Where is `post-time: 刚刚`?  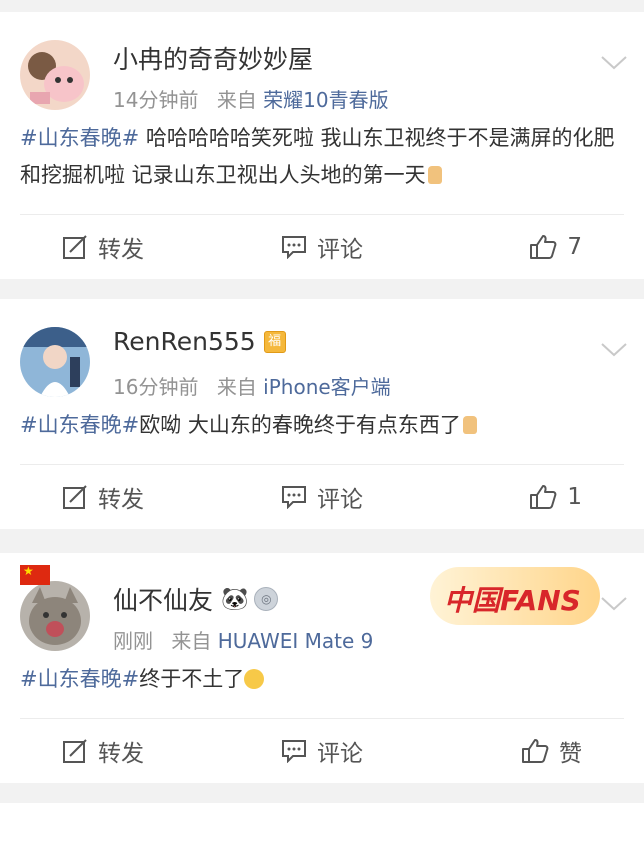 post-time: 刚刚 is located at coordinates (133, 641).